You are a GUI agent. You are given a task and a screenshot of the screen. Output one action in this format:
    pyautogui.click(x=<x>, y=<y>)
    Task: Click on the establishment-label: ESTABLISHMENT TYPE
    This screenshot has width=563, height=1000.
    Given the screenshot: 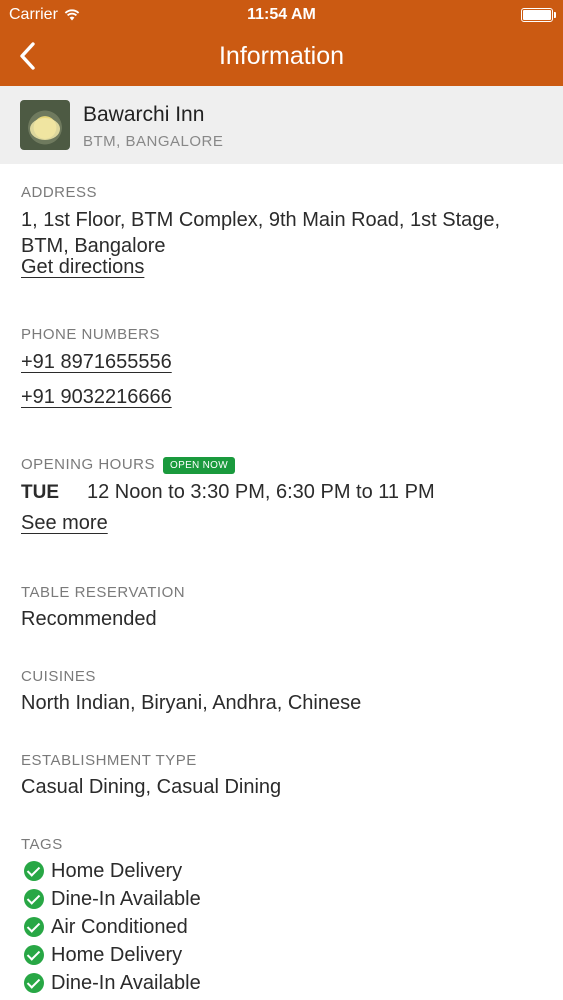 What is the action you would take?
    pyautogui.click(x=109, y=760)
    